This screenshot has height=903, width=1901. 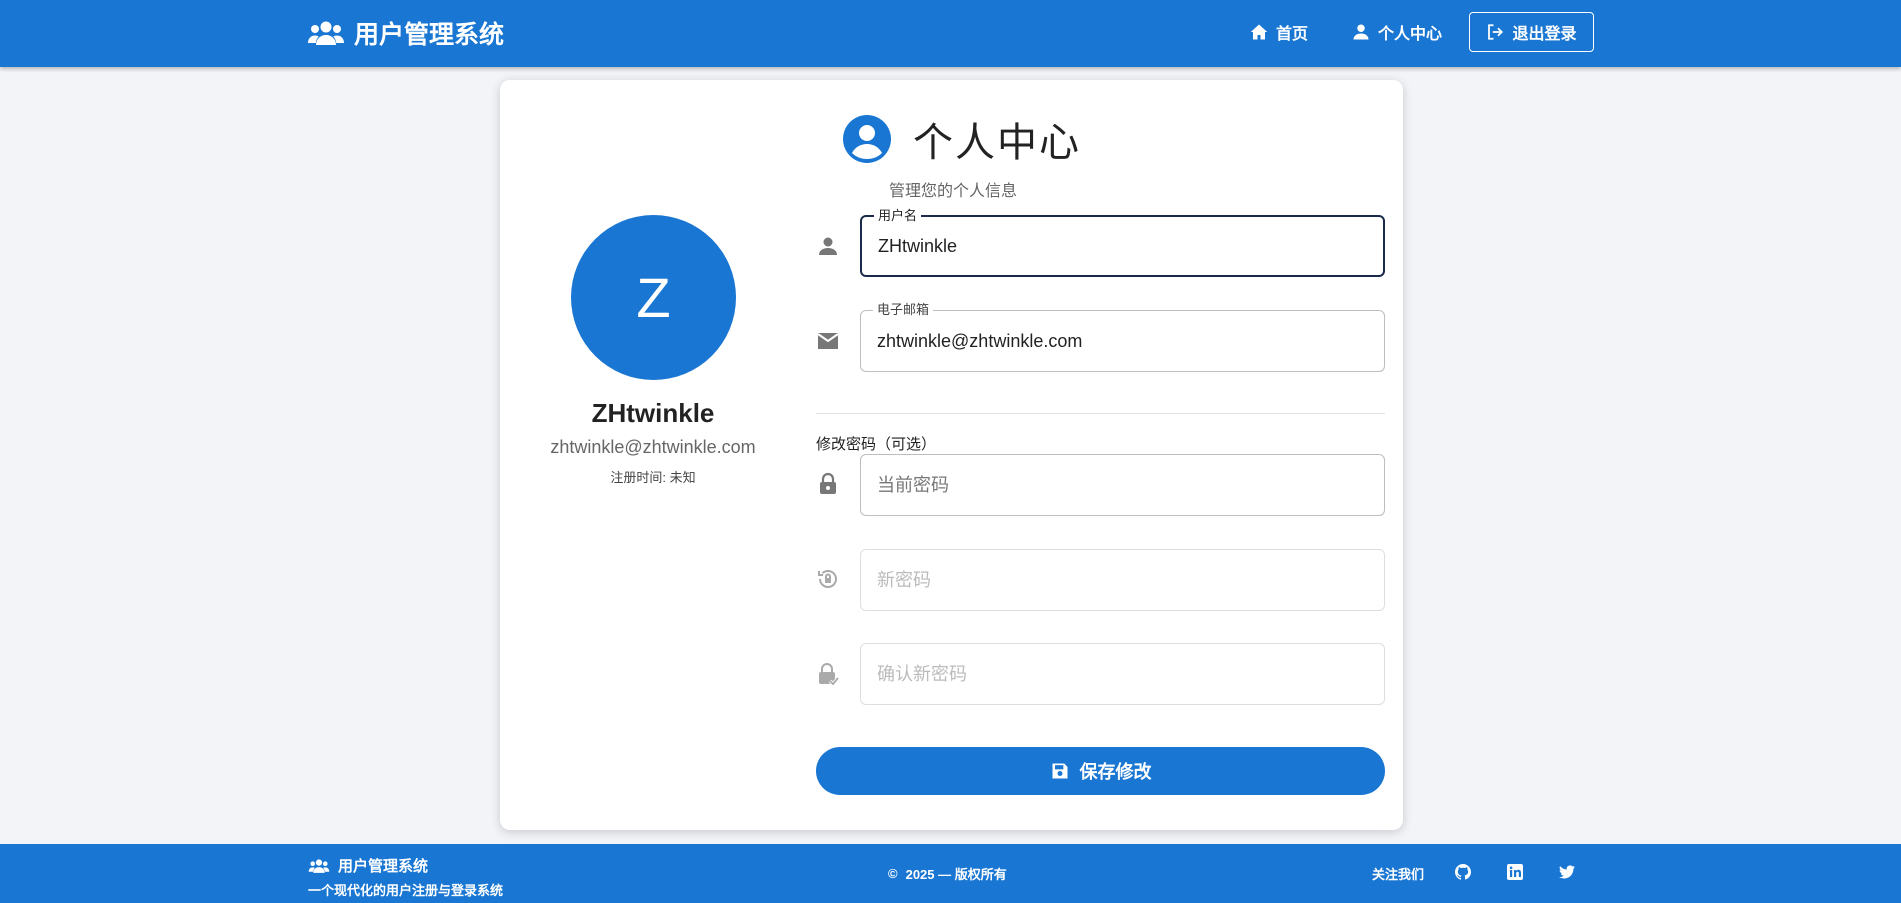 I want to click on new-password-field, so click(x=1122, y=580).